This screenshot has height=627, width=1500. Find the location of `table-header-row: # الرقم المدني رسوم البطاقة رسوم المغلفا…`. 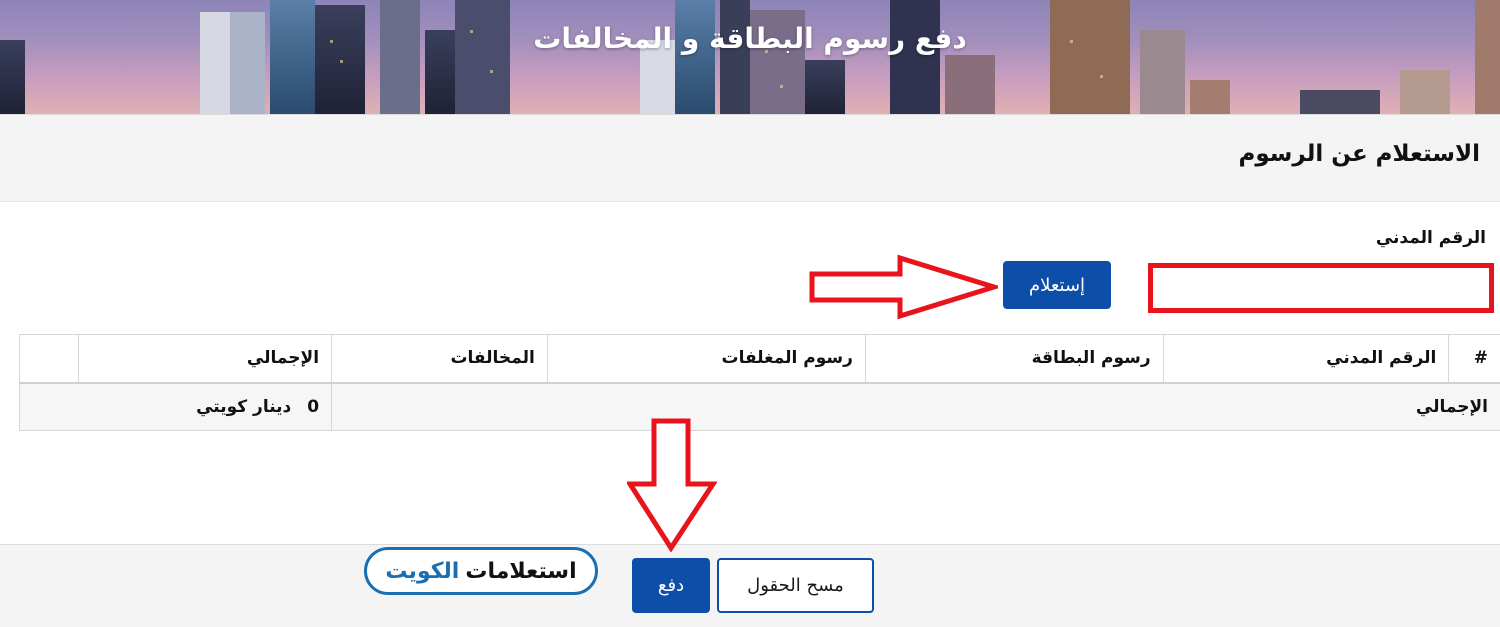

table-header-row: # الرقم المدني رسوم البطاقة رسوم المغلفا… is located at coordinates (759, 359).